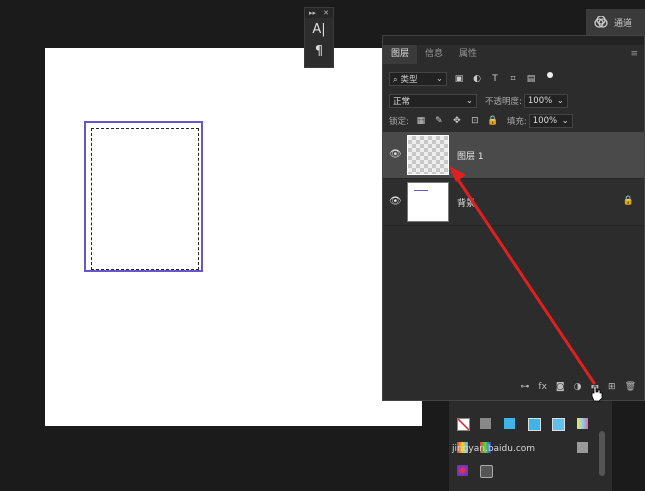 The width and height of the screenshot is (645, 491). What do you see at coordinates (145, 199) in the screenshot?
I see `selection-marquee` at bounding box center [145, 199].